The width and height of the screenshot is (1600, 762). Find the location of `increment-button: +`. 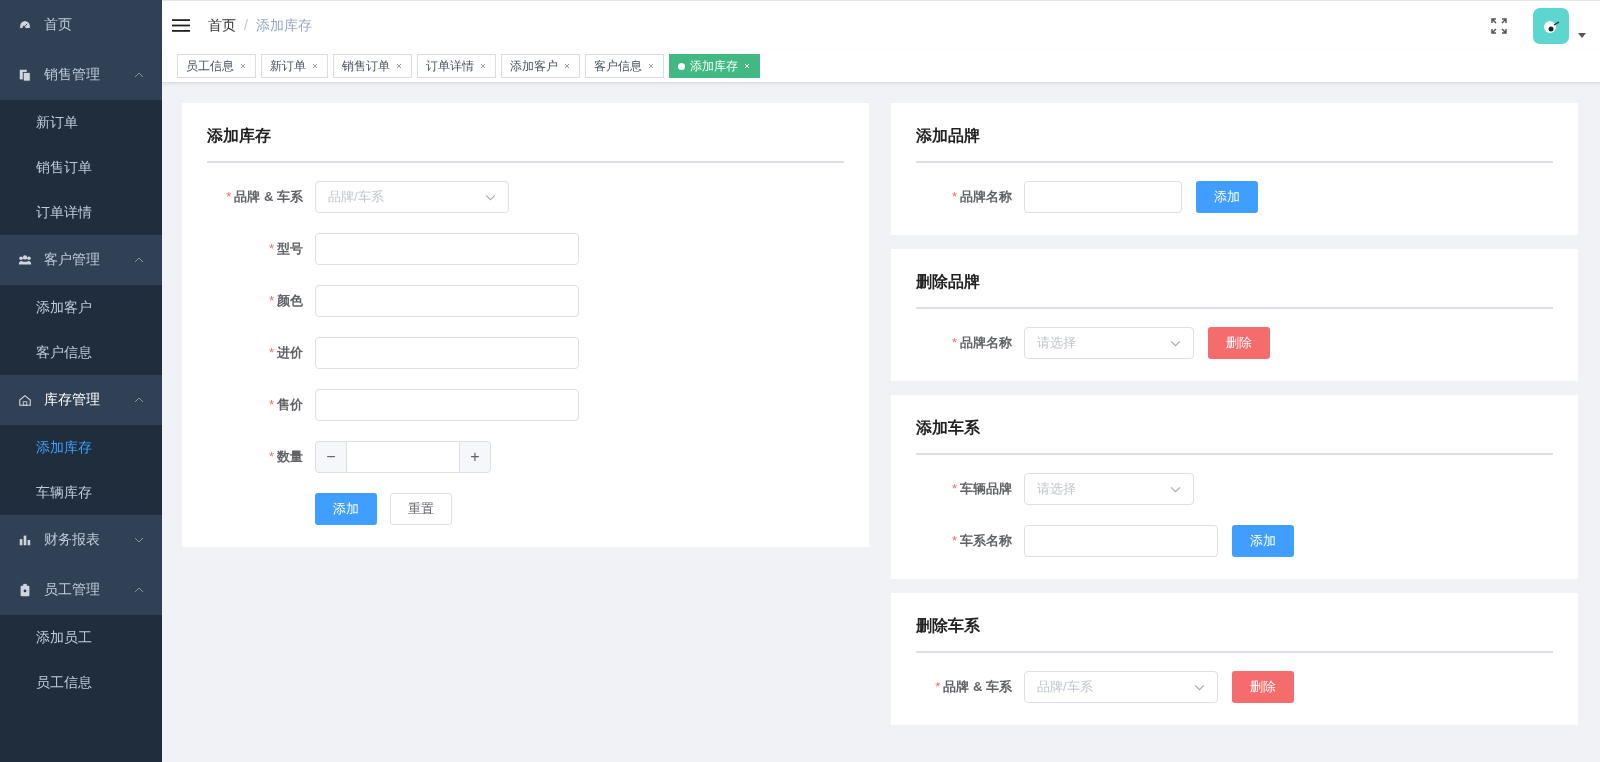

increment-button: + is located at coordinates (475, 457).